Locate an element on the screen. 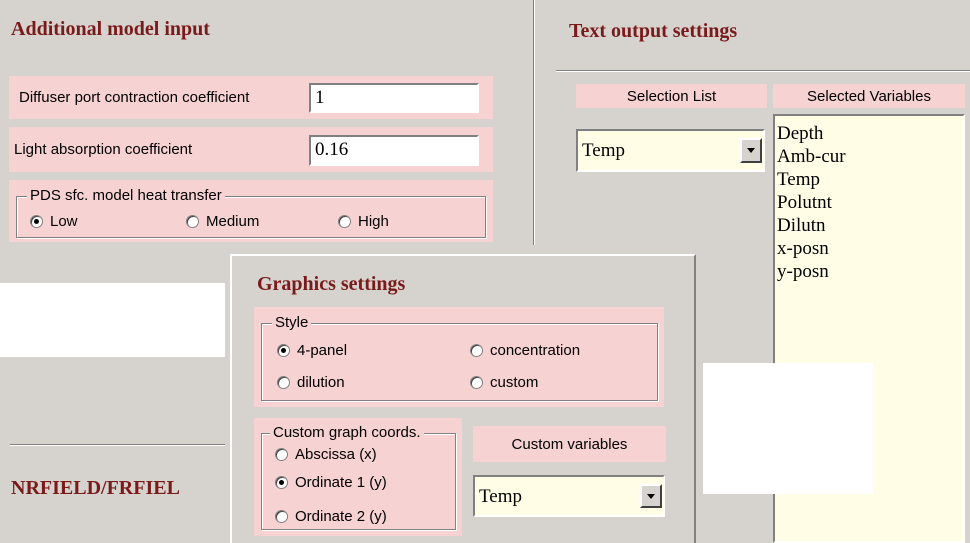 The width and height of the screenshot is (970, 543). blank-area-right is located at coordinates (788, 428).